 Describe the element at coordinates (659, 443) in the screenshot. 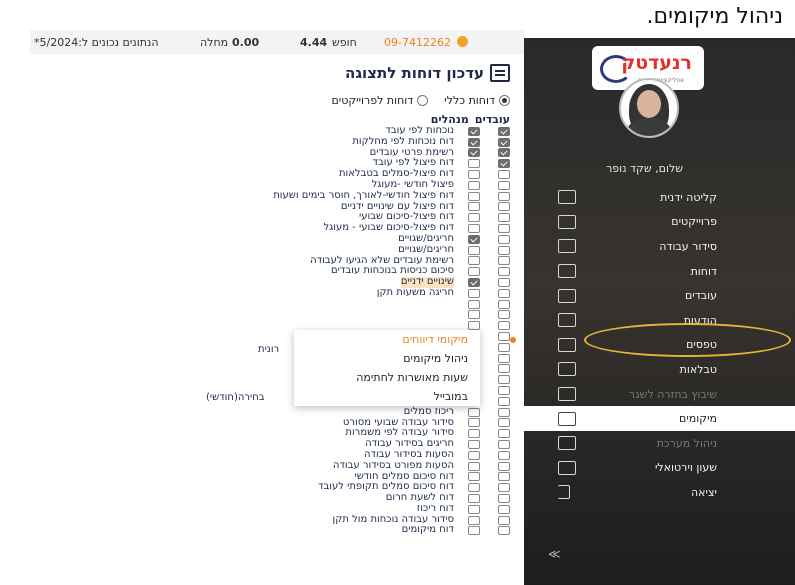

I see `sidebar-item: ניהול מערכת` at that location.